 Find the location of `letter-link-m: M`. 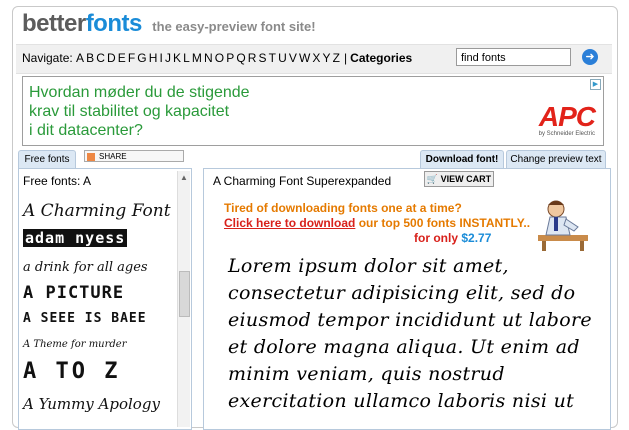

letter-link-m: M is located at coordinates (197, 58).